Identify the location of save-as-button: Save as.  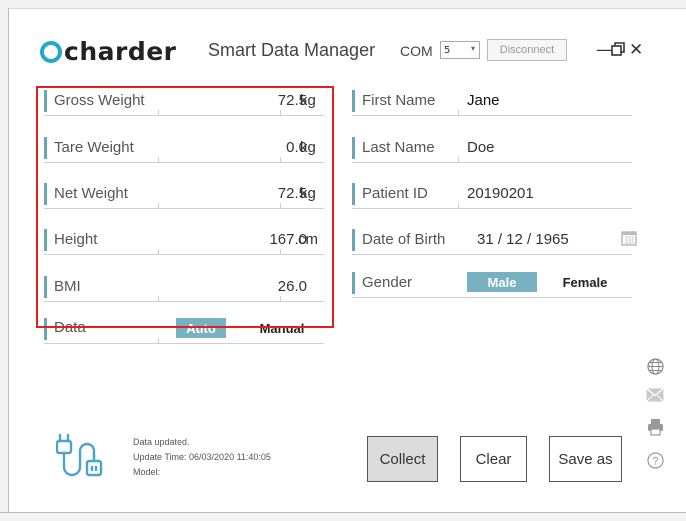
(585, 459).